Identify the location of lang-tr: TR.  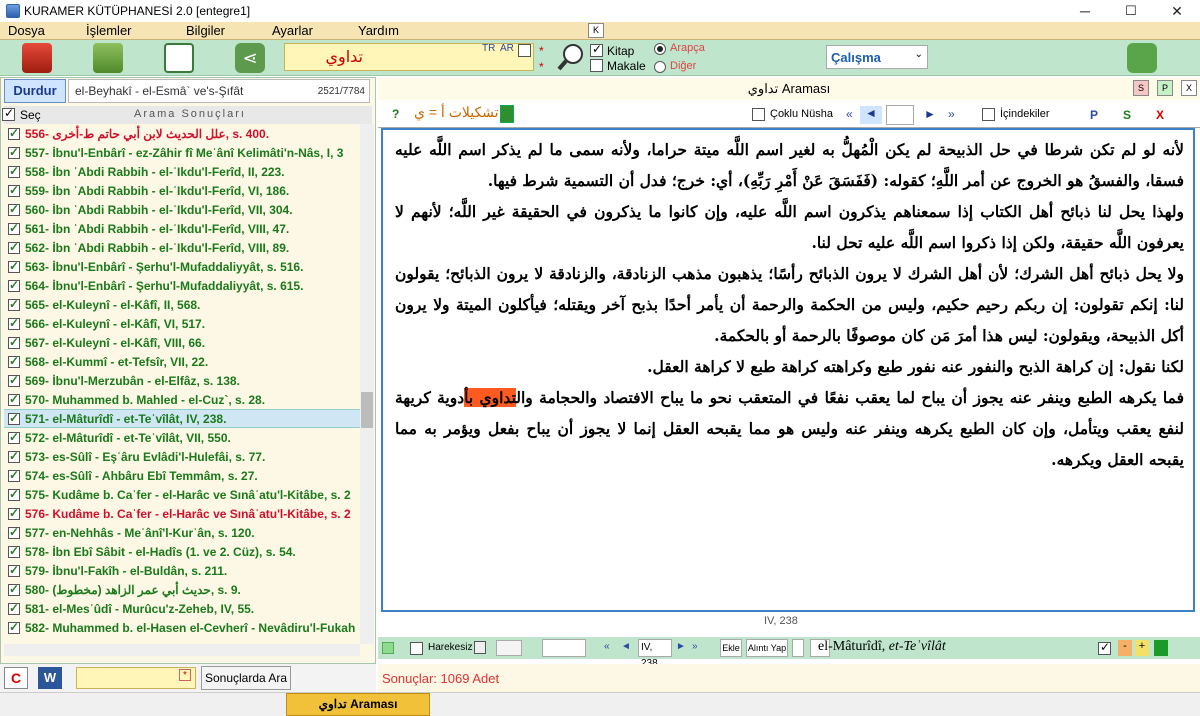
(488, 48).